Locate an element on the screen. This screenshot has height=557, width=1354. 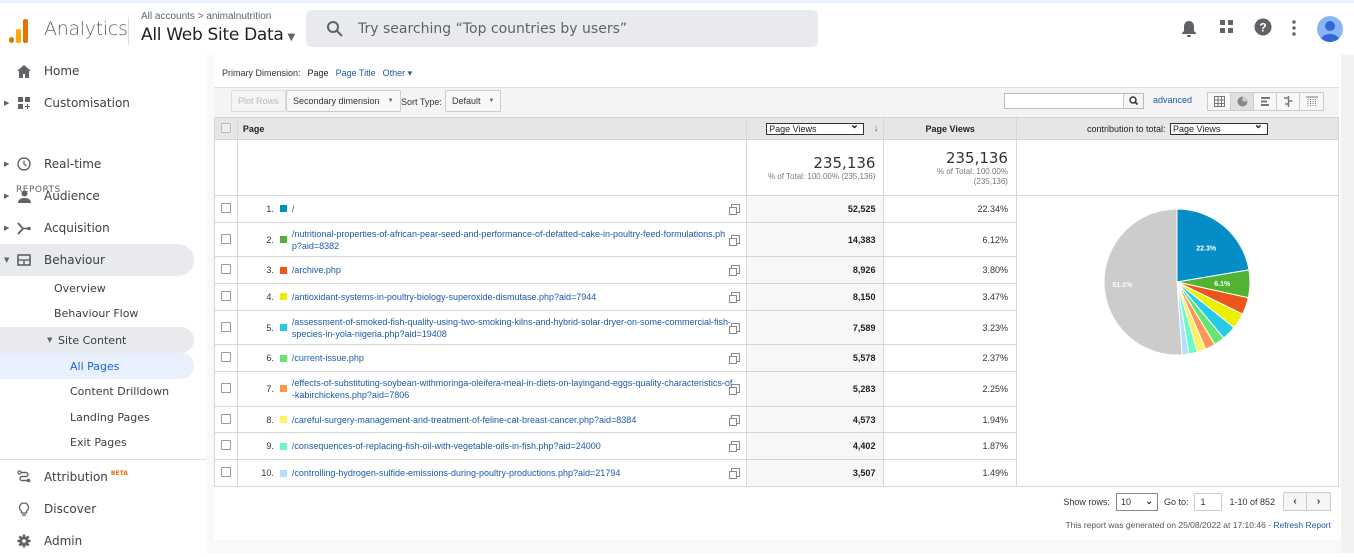
pagination: Show rows: 10 ⌄ Go to: 1 1-10 of 852 ‹ › is located at coordinates (1197, 501).